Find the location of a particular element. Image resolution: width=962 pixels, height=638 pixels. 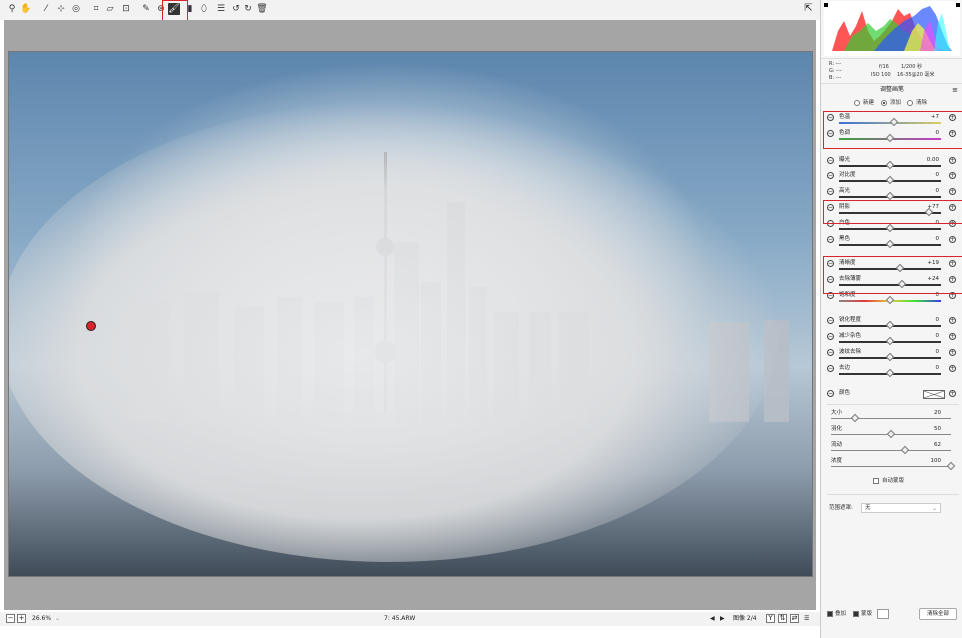

slider-value: 0.00 is located at coordinates (933, 160).